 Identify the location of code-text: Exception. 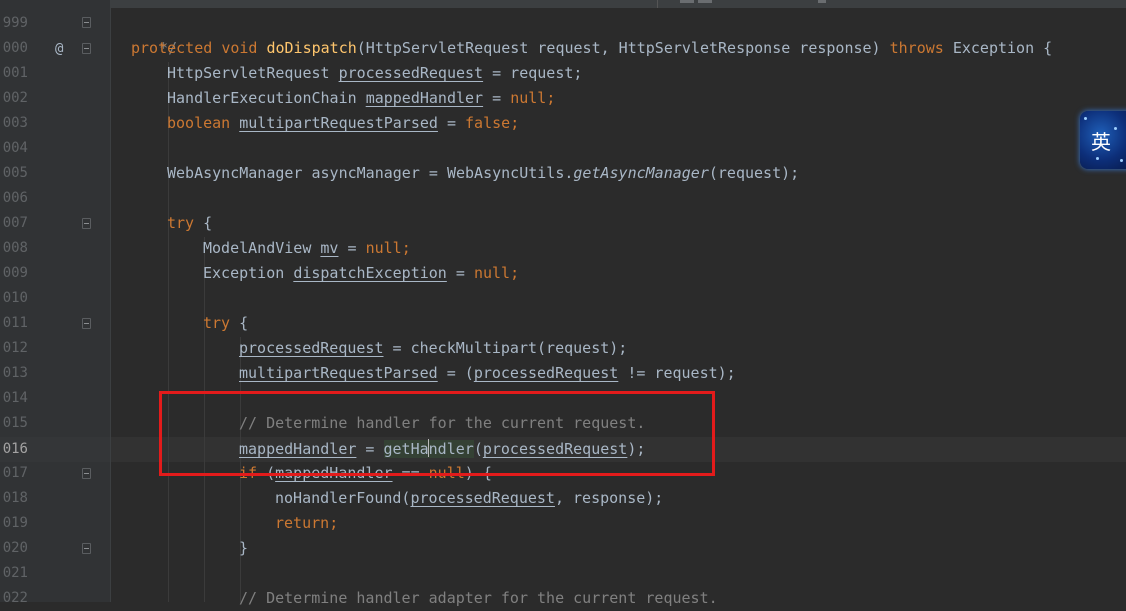
(248, 273).